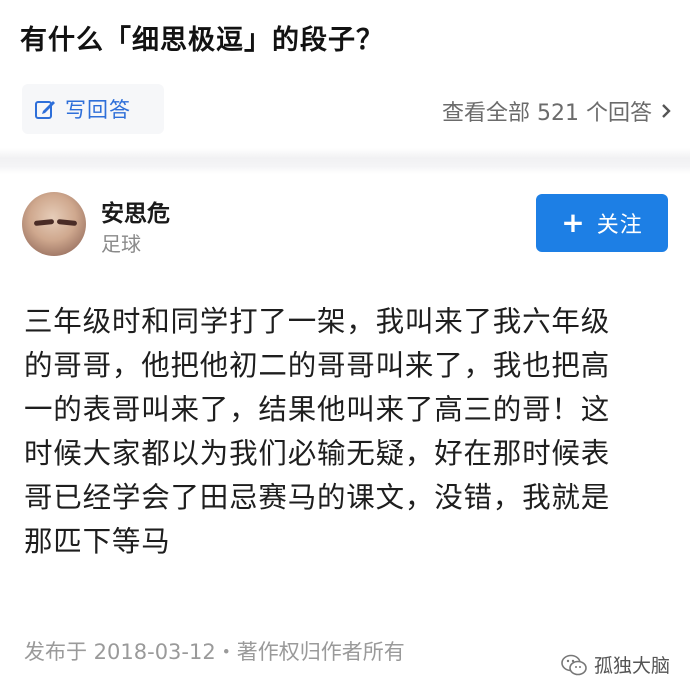  Describe the element at coordinates (573, 222) in the screenshot. I see `plus-icon: +` at that location.